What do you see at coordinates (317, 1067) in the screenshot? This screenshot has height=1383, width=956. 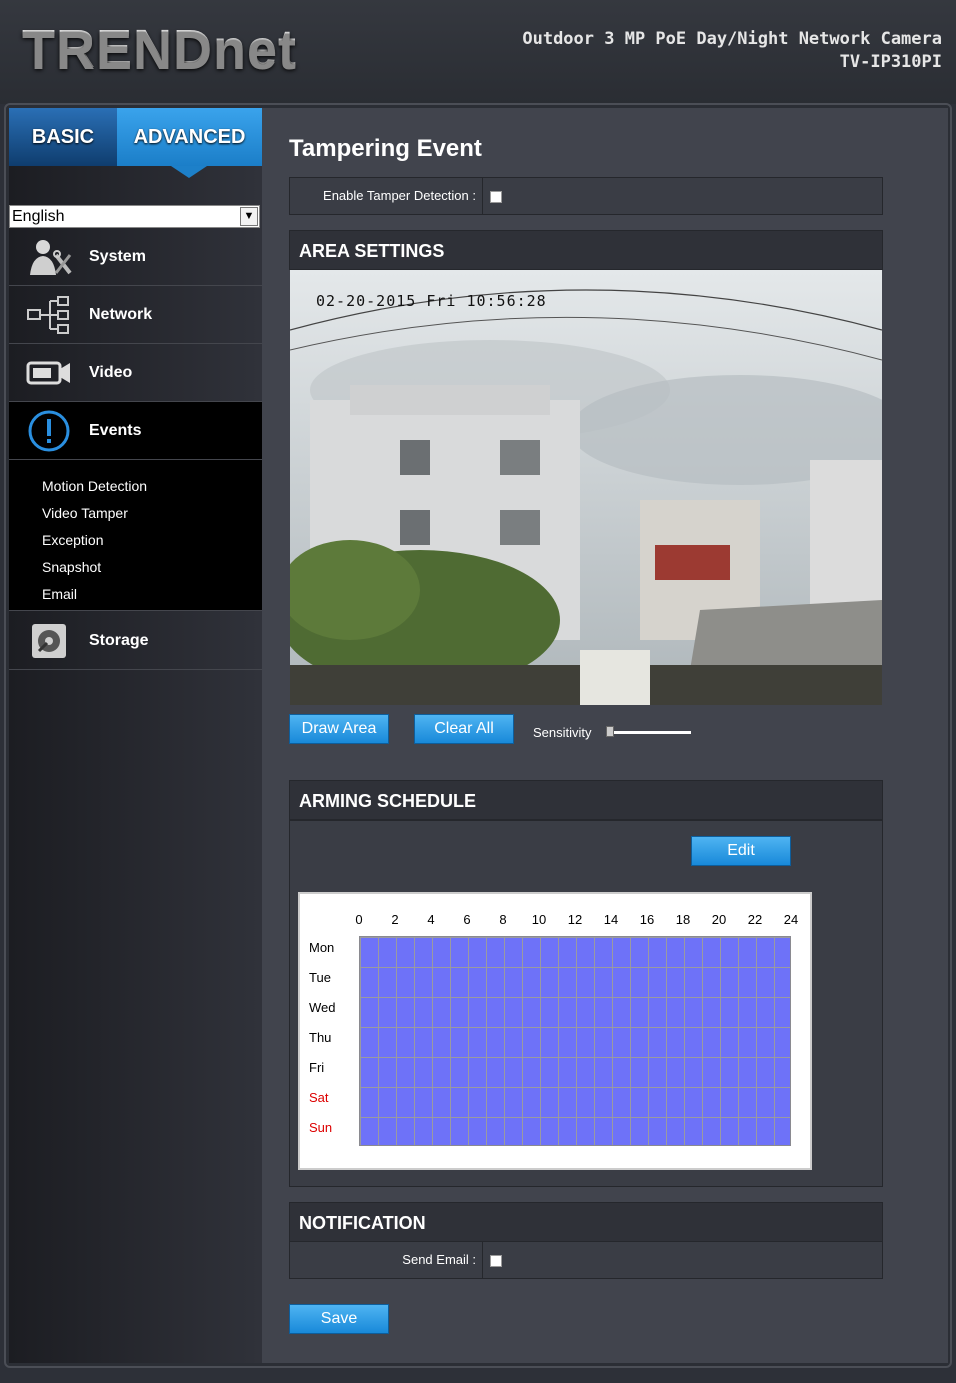 I see `day-label-fri: Fri` at bounding box center [317, 1067].